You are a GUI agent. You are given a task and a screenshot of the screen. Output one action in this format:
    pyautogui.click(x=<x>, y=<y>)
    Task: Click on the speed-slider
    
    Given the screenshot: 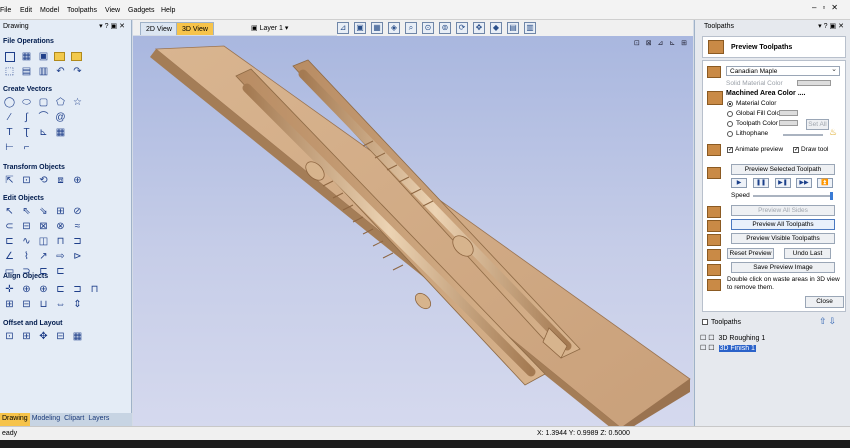 What is the action you would take?
    pyautogui.click(x=793, y=196)
    